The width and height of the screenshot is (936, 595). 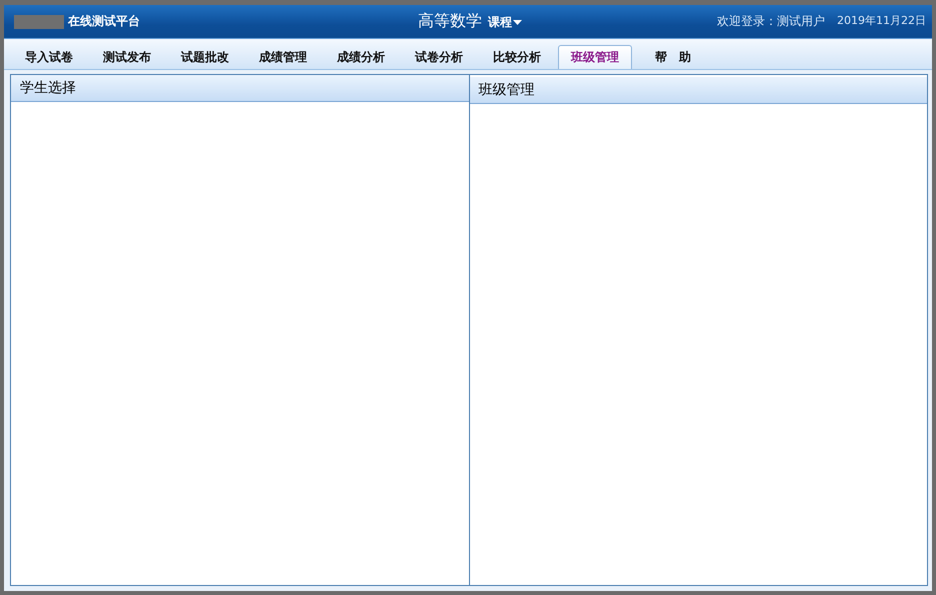 I want to click on nav-tab: 试卷分析, so click(x=439, y=57).